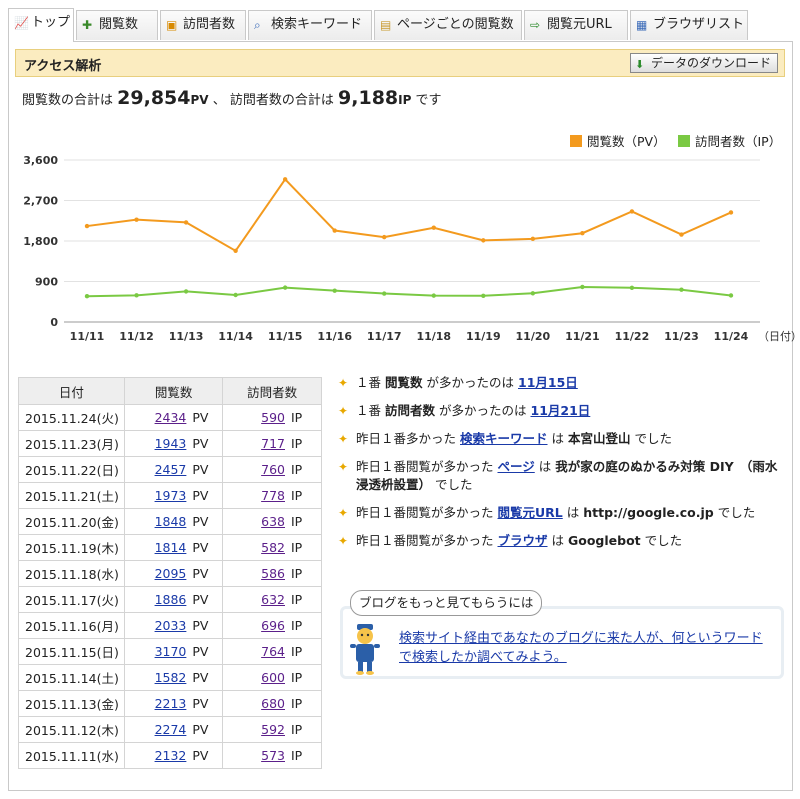  I want to click on views-link: 1582, so click(171, 677).